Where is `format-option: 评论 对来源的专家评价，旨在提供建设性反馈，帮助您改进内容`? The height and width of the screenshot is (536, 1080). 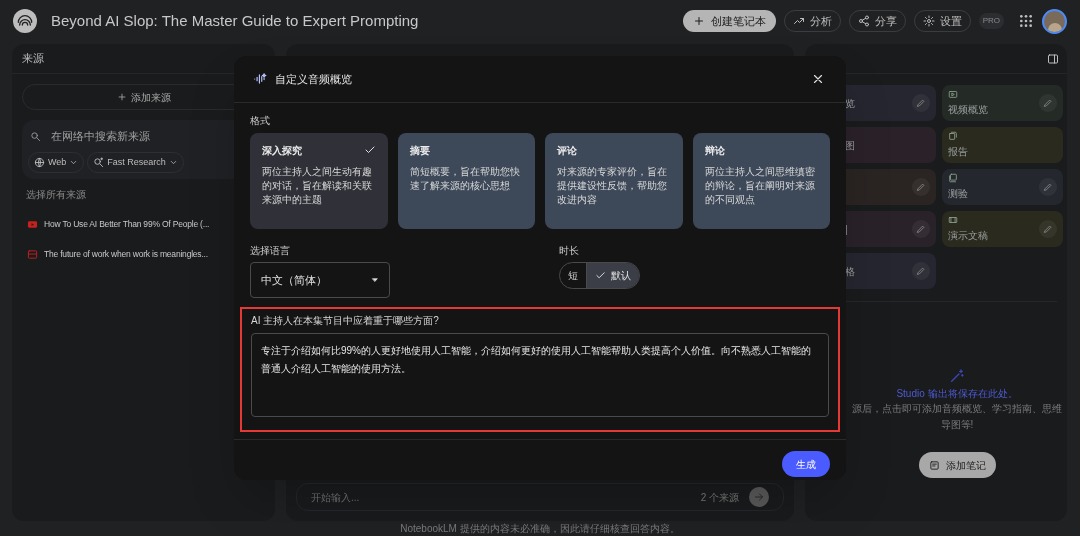
format-option: 评论 对来源的专家评价，旨在提供建设性反馈，帮助您改进内容 is located at coordinates (614, 181).